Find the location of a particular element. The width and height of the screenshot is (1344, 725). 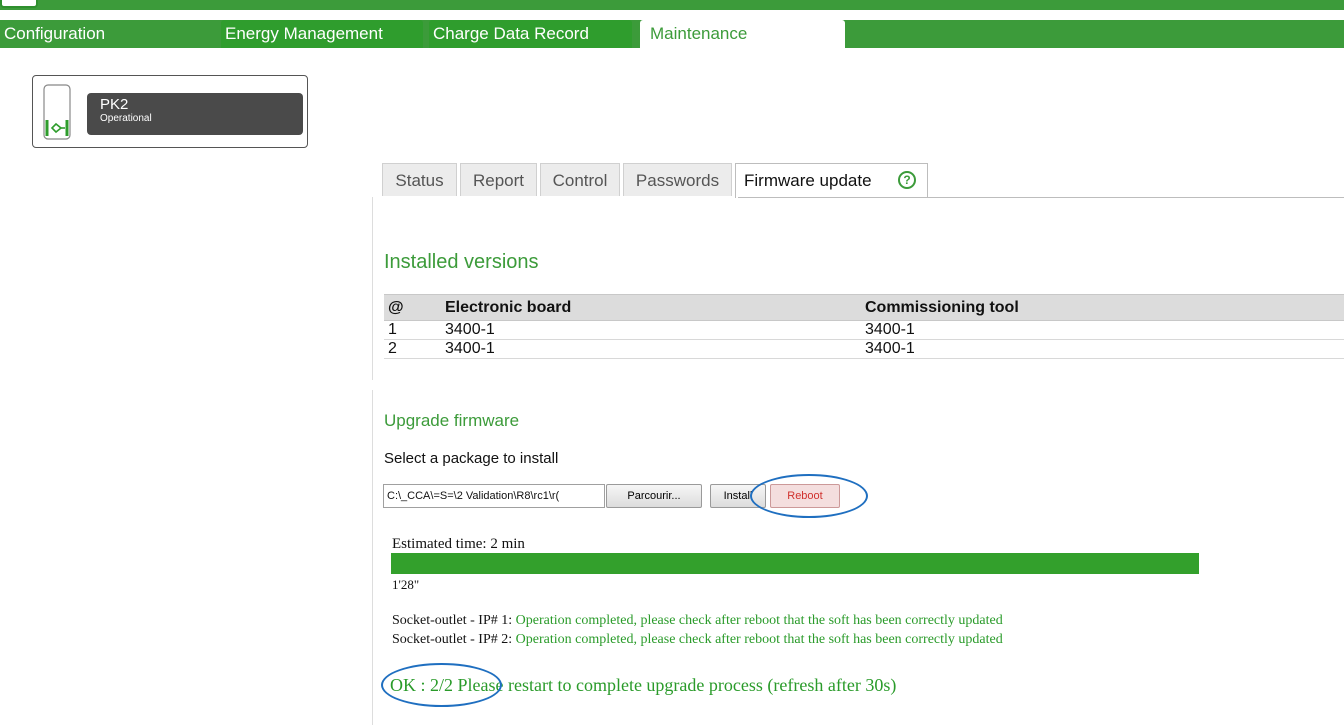

device-card: PK2 Operational is located at coordinates (170, 111).